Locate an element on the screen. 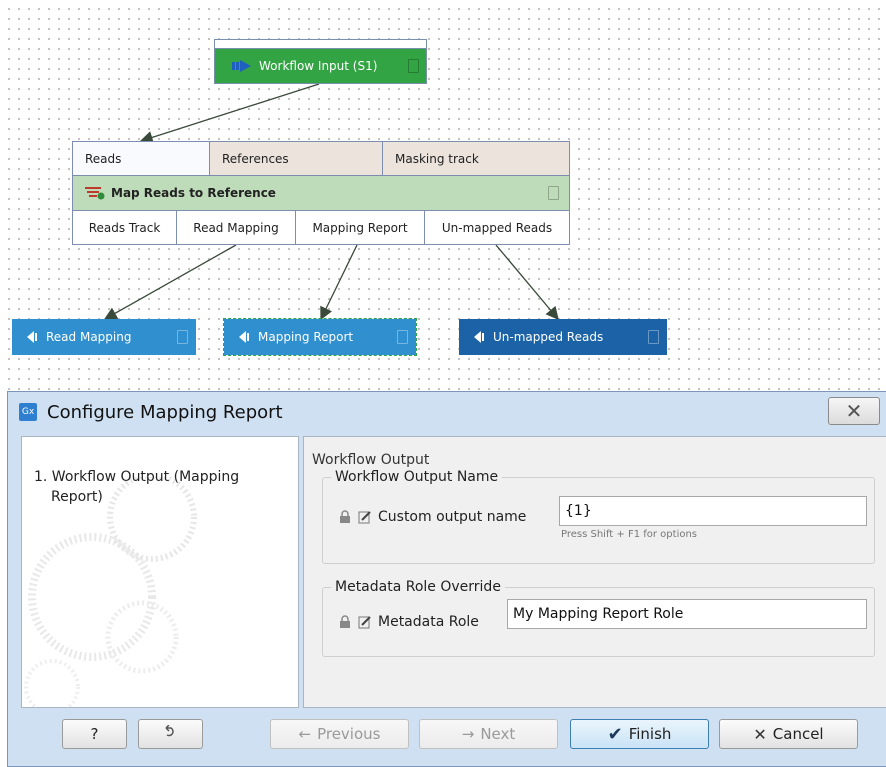 The image size is (886, 767). previous-label: Previous is located at coordinates (349, 734).